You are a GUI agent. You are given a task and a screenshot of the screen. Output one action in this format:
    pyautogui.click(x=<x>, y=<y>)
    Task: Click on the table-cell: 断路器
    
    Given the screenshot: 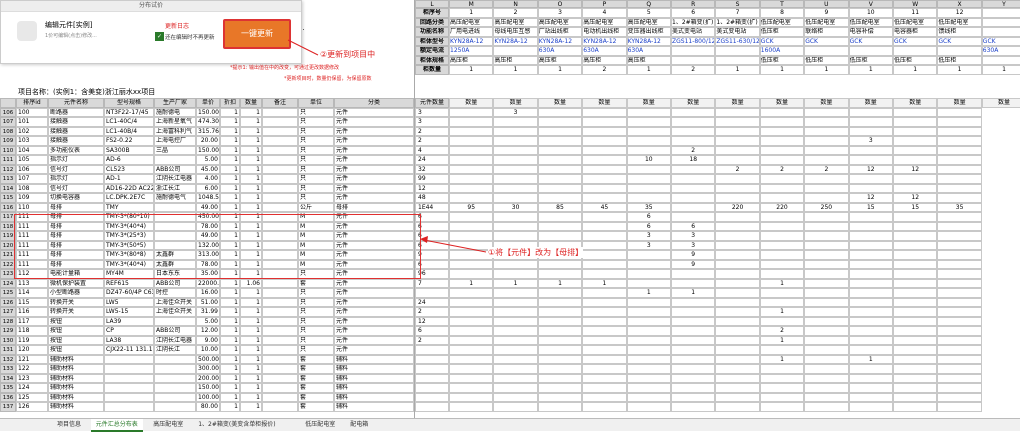 What is the action you would take?
    pyautogui.click(x=76, y=112)
    